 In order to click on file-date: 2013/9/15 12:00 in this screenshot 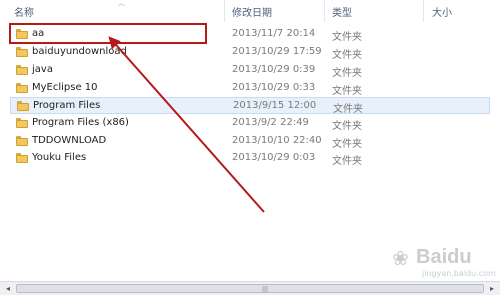, I will do `click(275, 105)`.